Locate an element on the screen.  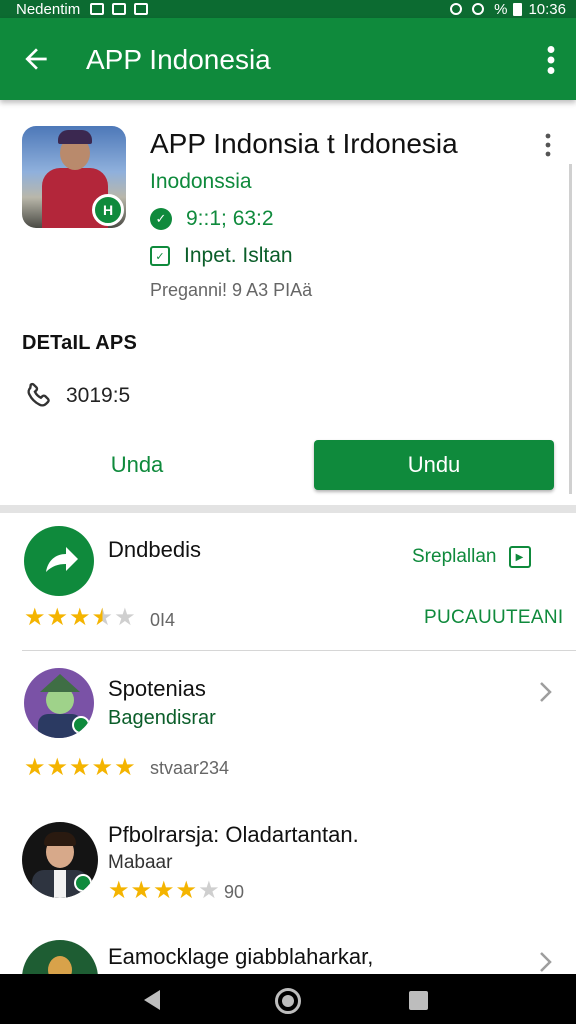
rating-count: stvaar234 is located at coordinates (190, 768).